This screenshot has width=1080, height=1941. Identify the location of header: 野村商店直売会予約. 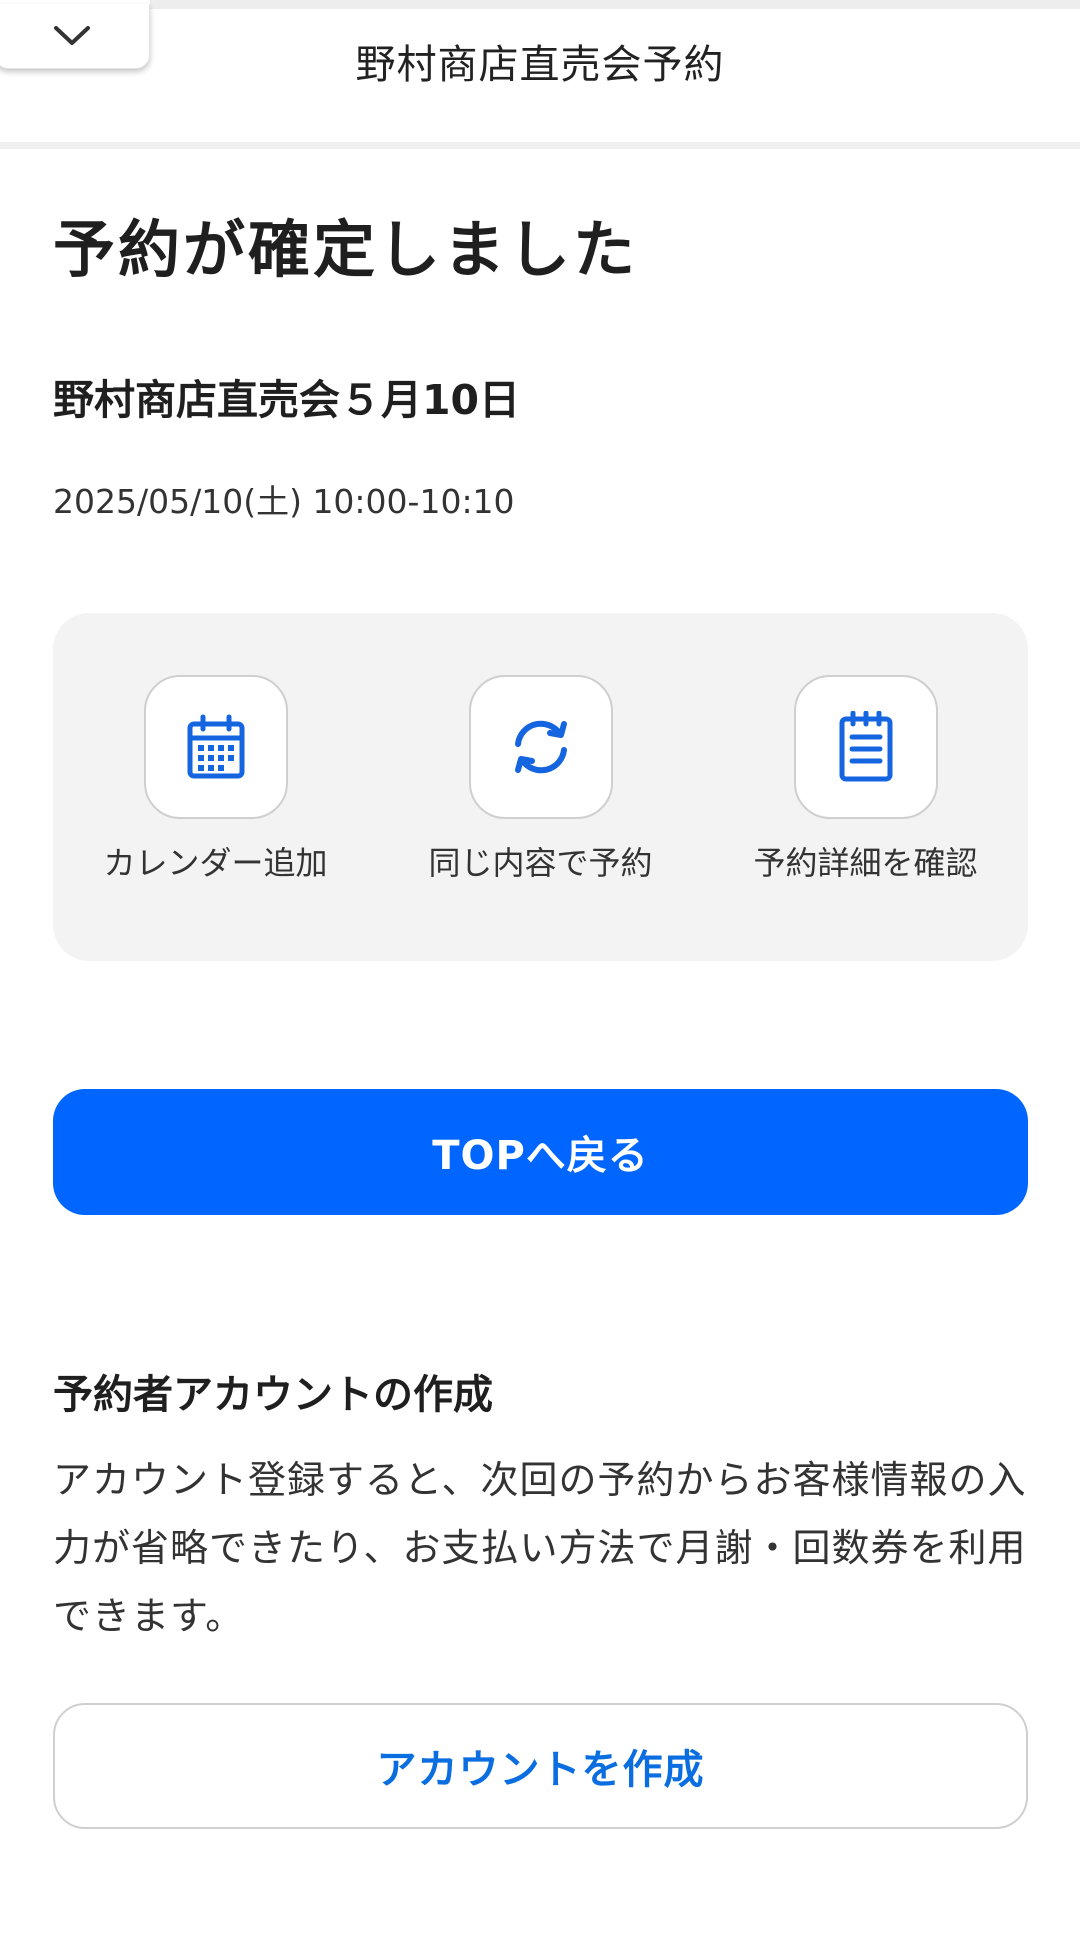
(540, 74).